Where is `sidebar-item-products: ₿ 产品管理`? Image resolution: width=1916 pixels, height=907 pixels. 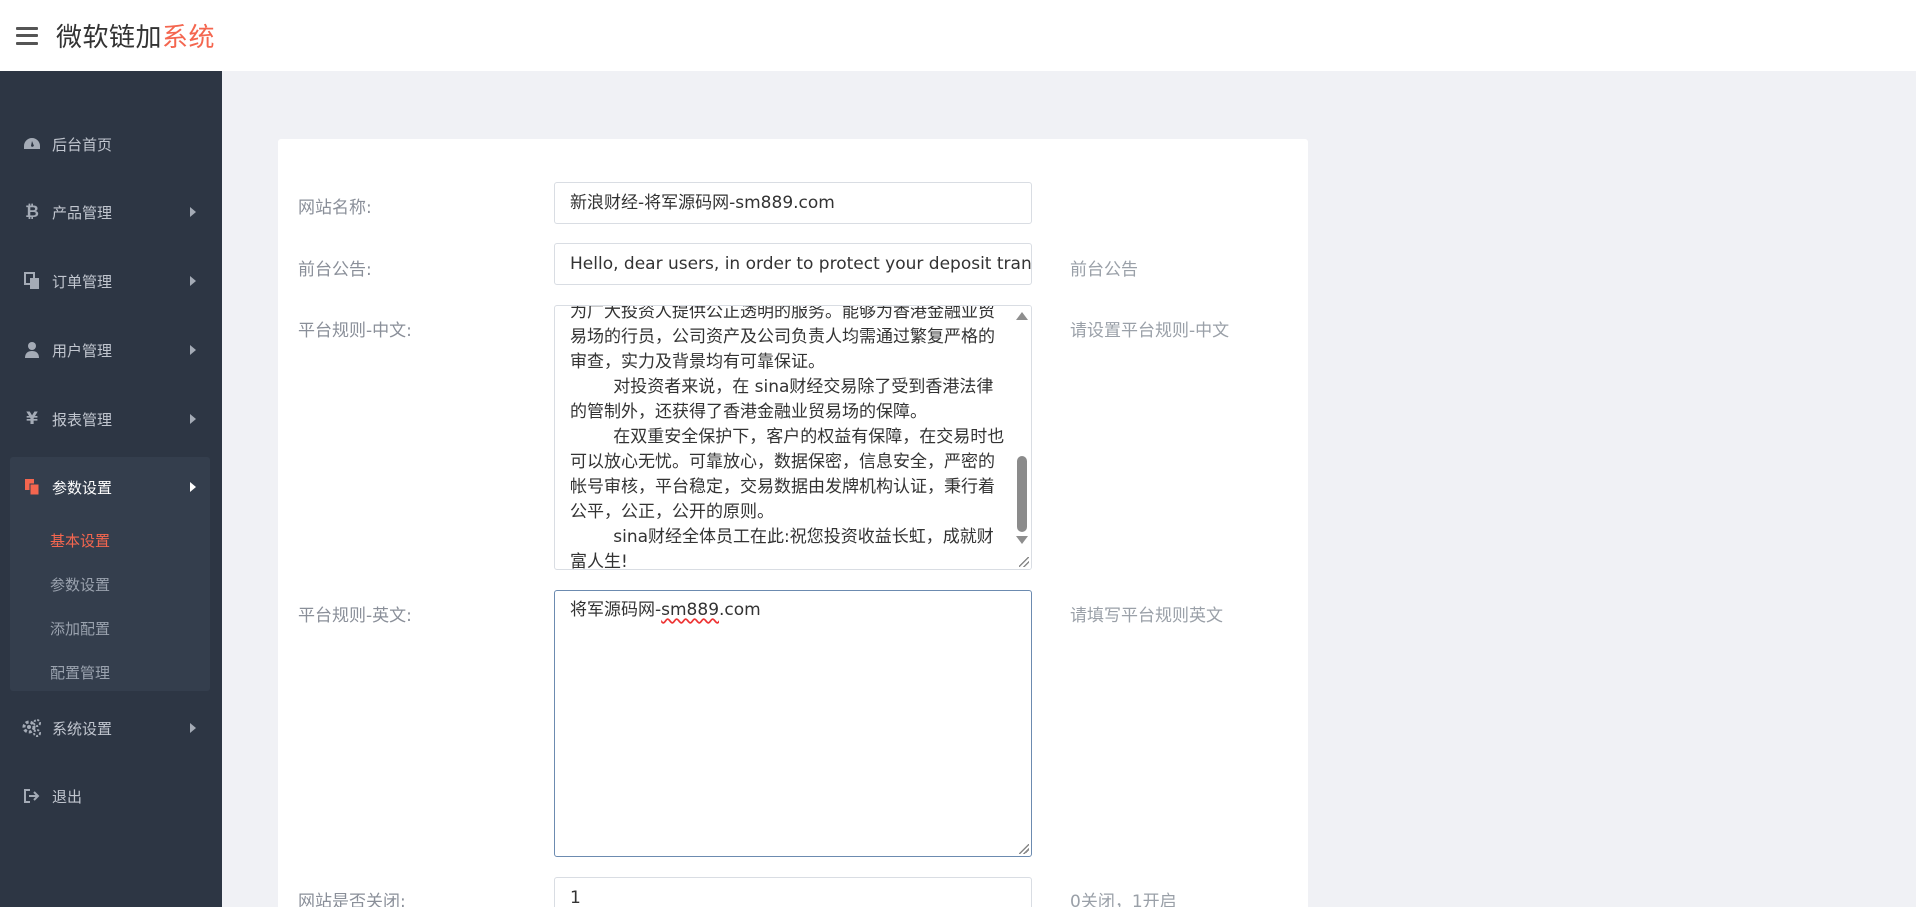
sidebar-item-products: ₿ 产品管理 is located at coordinates (110, 212).